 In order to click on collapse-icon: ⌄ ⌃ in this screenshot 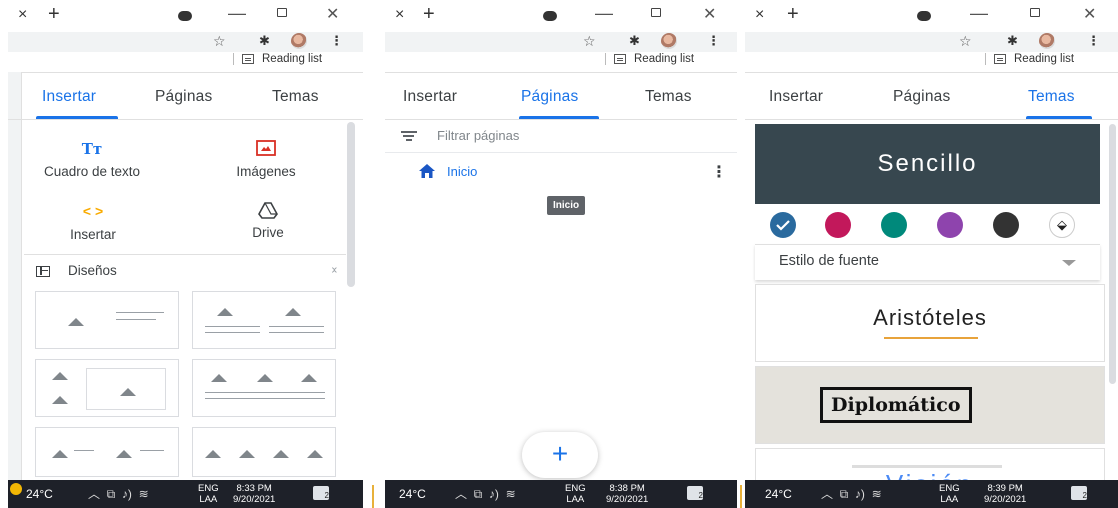, I will do `click(334, 271)`.